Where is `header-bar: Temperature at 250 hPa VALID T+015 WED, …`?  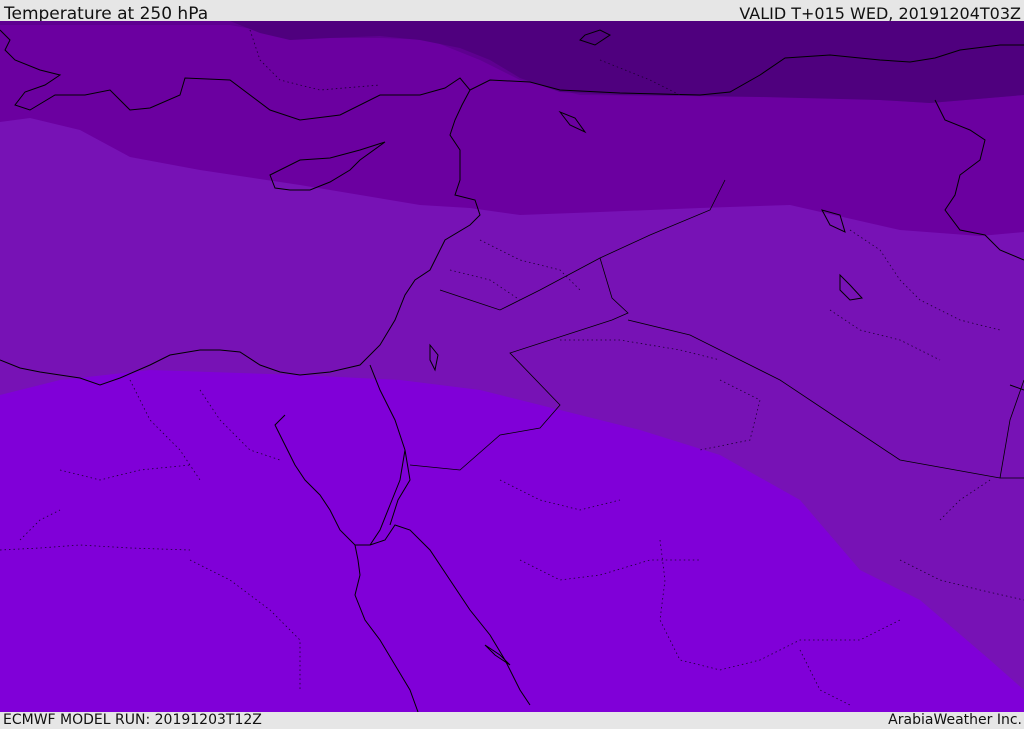 header-bar: Temperature at 250 hPa VALID T+015 WED, … is located at coordinates (512, 12).